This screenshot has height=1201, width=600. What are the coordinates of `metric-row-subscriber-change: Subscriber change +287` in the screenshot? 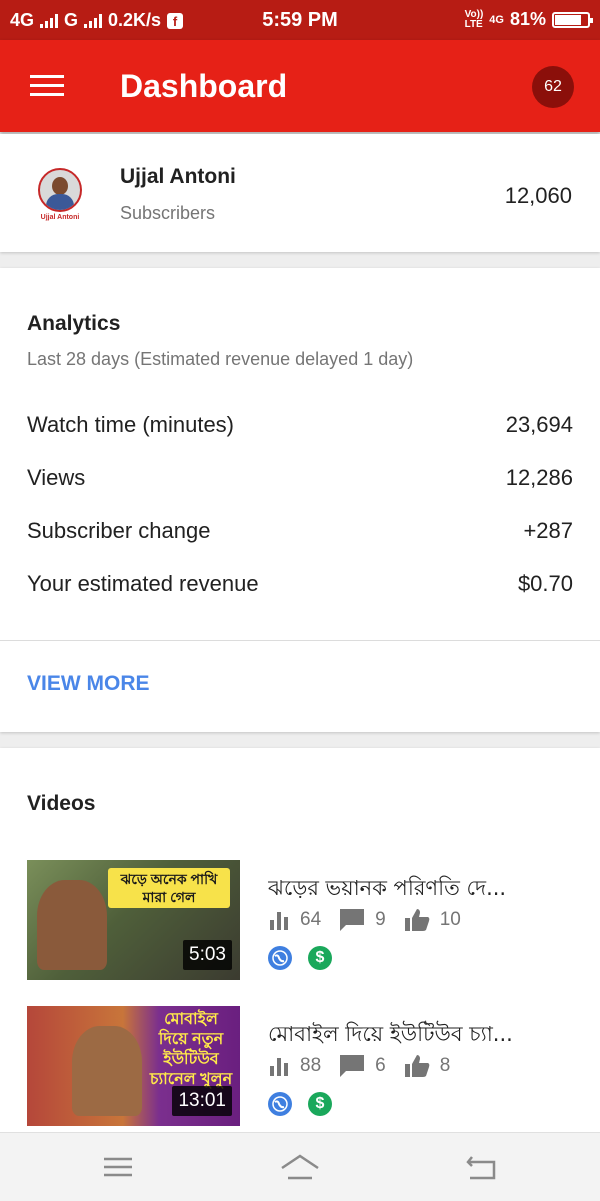 It's located at (300, 533).